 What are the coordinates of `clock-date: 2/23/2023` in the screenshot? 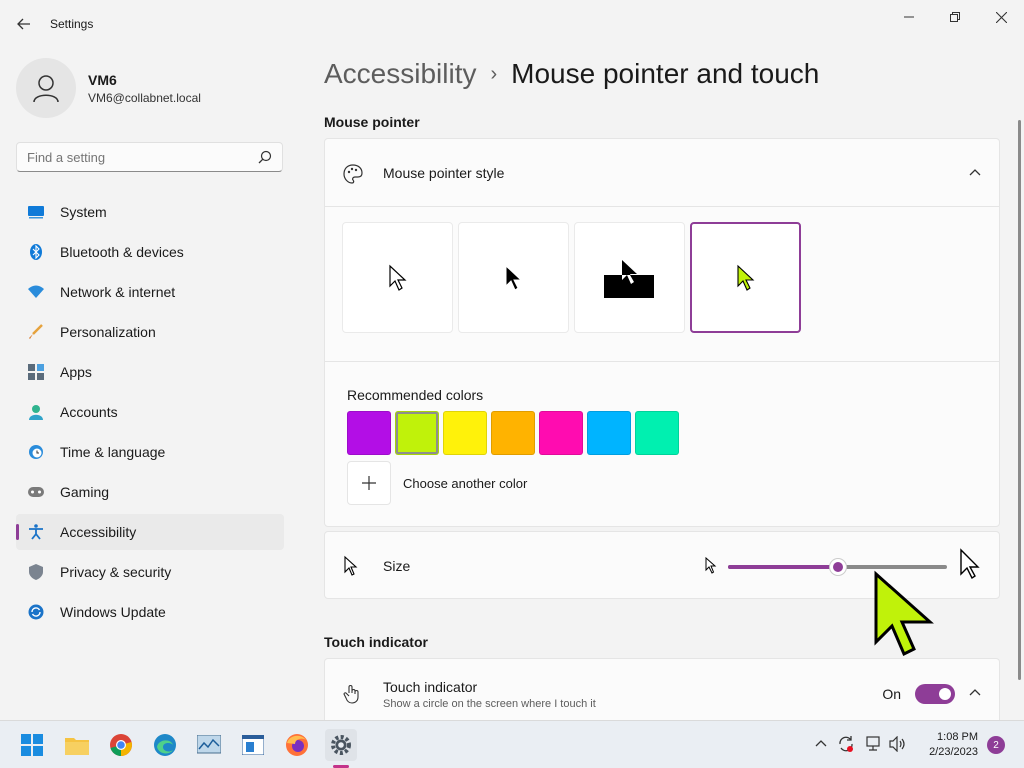 It's located at (953, 752).